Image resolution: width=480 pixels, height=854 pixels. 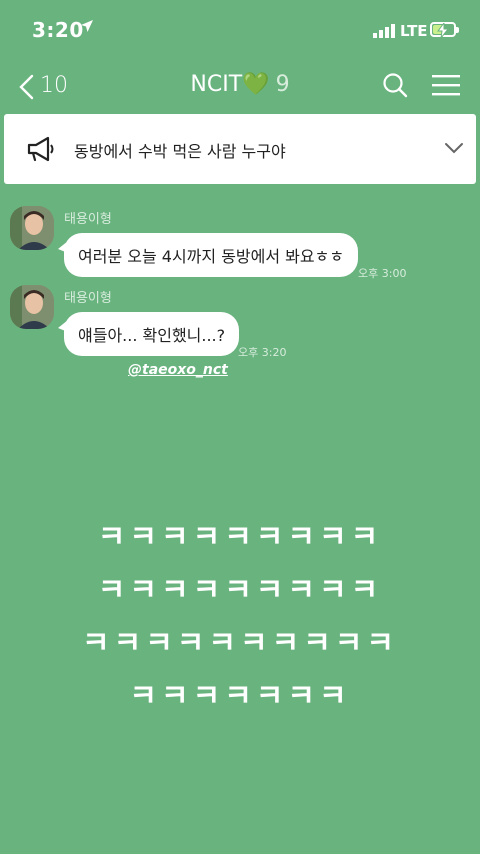 I want to click on chat-header: 10 NCIT💚 9, so click(x=240, y=86).